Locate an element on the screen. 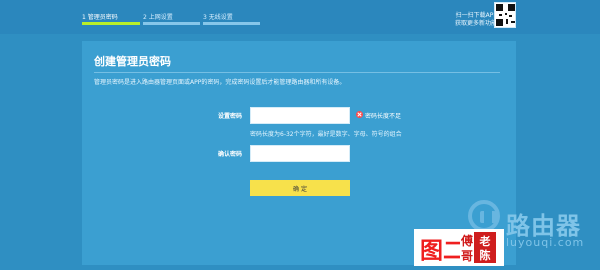 This screenshot has width=600, height=270. qr-code-icon is located at coordinates (505, 15).